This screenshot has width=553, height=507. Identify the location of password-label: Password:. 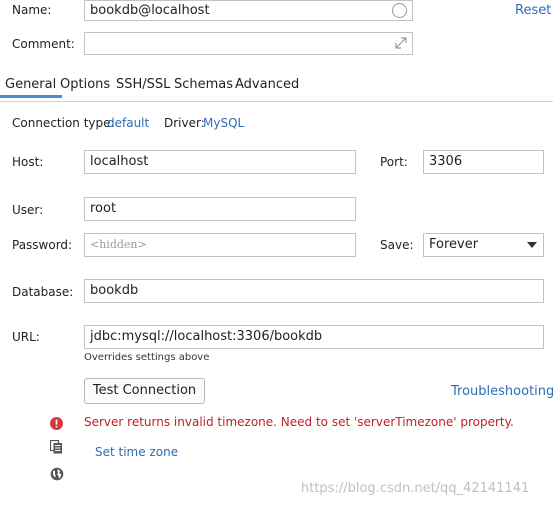
(42, 245).